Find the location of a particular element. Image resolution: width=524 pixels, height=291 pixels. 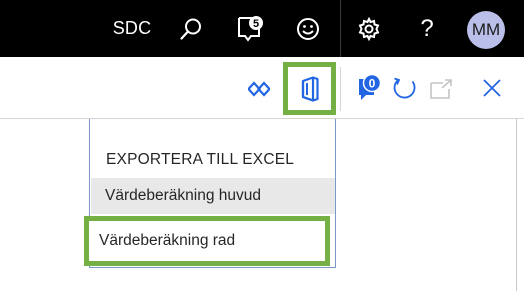

search-button is located at coordinates (191, 28).